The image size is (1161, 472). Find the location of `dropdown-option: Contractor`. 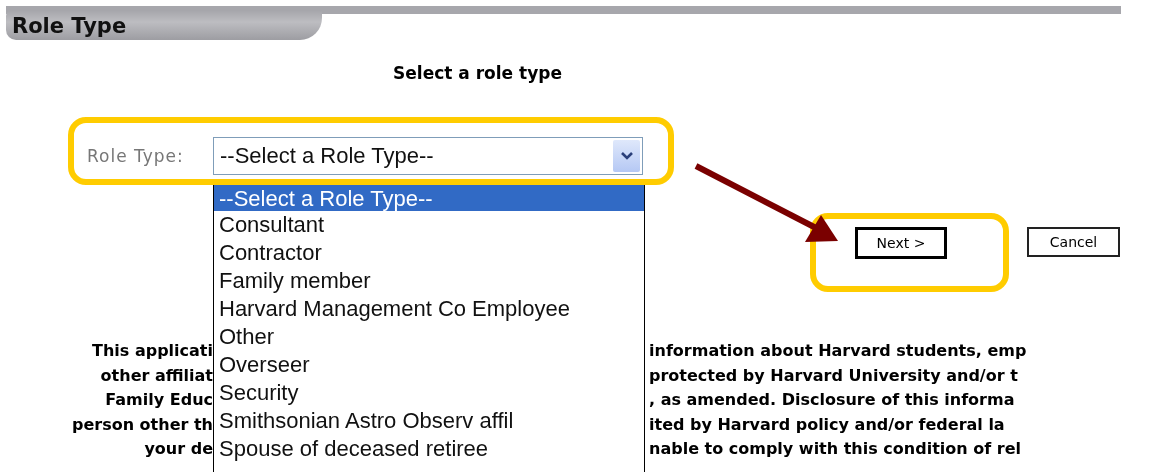

dropdown-option: Contractor is located at coordinates (429, 253).